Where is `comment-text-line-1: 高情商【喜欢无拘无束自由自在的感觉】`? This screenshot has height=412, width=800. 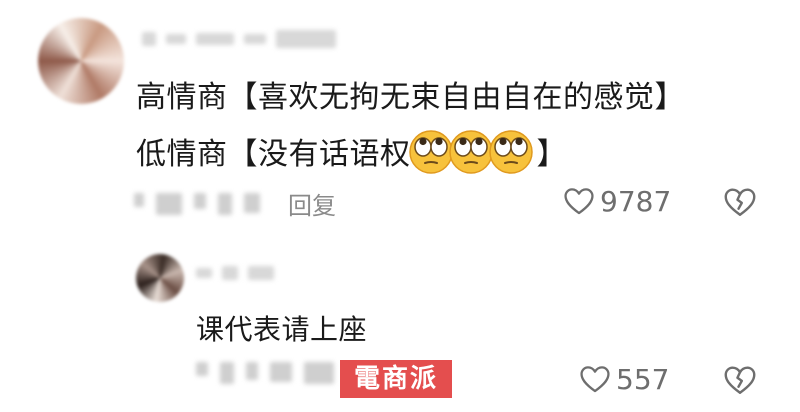
comment-text-line-1: 高情商【喜欢无拘无束自由自在的感觉】 is located at coordinates (410, 97).